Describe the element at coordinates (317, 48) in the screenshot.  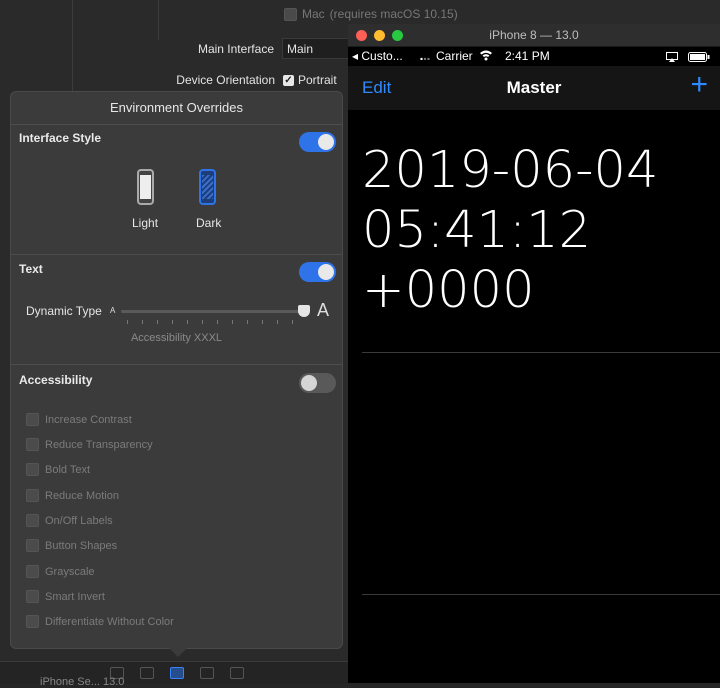
I see `main-interface-field: Main` at that location.